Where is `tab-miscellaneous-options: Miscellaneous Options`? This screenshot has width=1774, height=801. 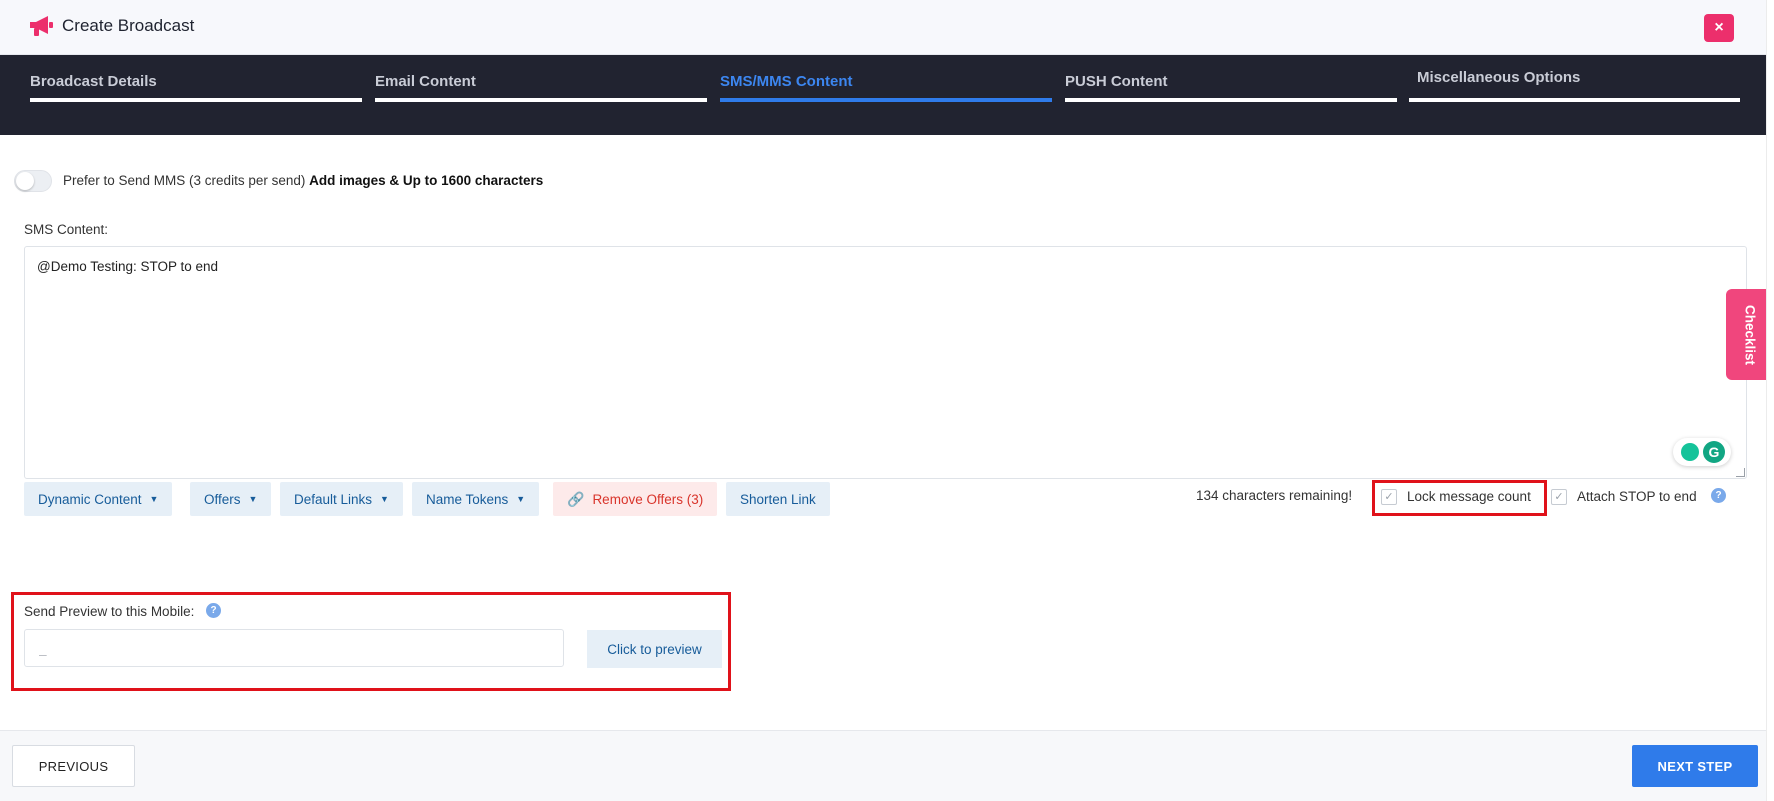 tab-miscellaneous-options: Miscellaneous Options is located at coordinates (1574, 95).